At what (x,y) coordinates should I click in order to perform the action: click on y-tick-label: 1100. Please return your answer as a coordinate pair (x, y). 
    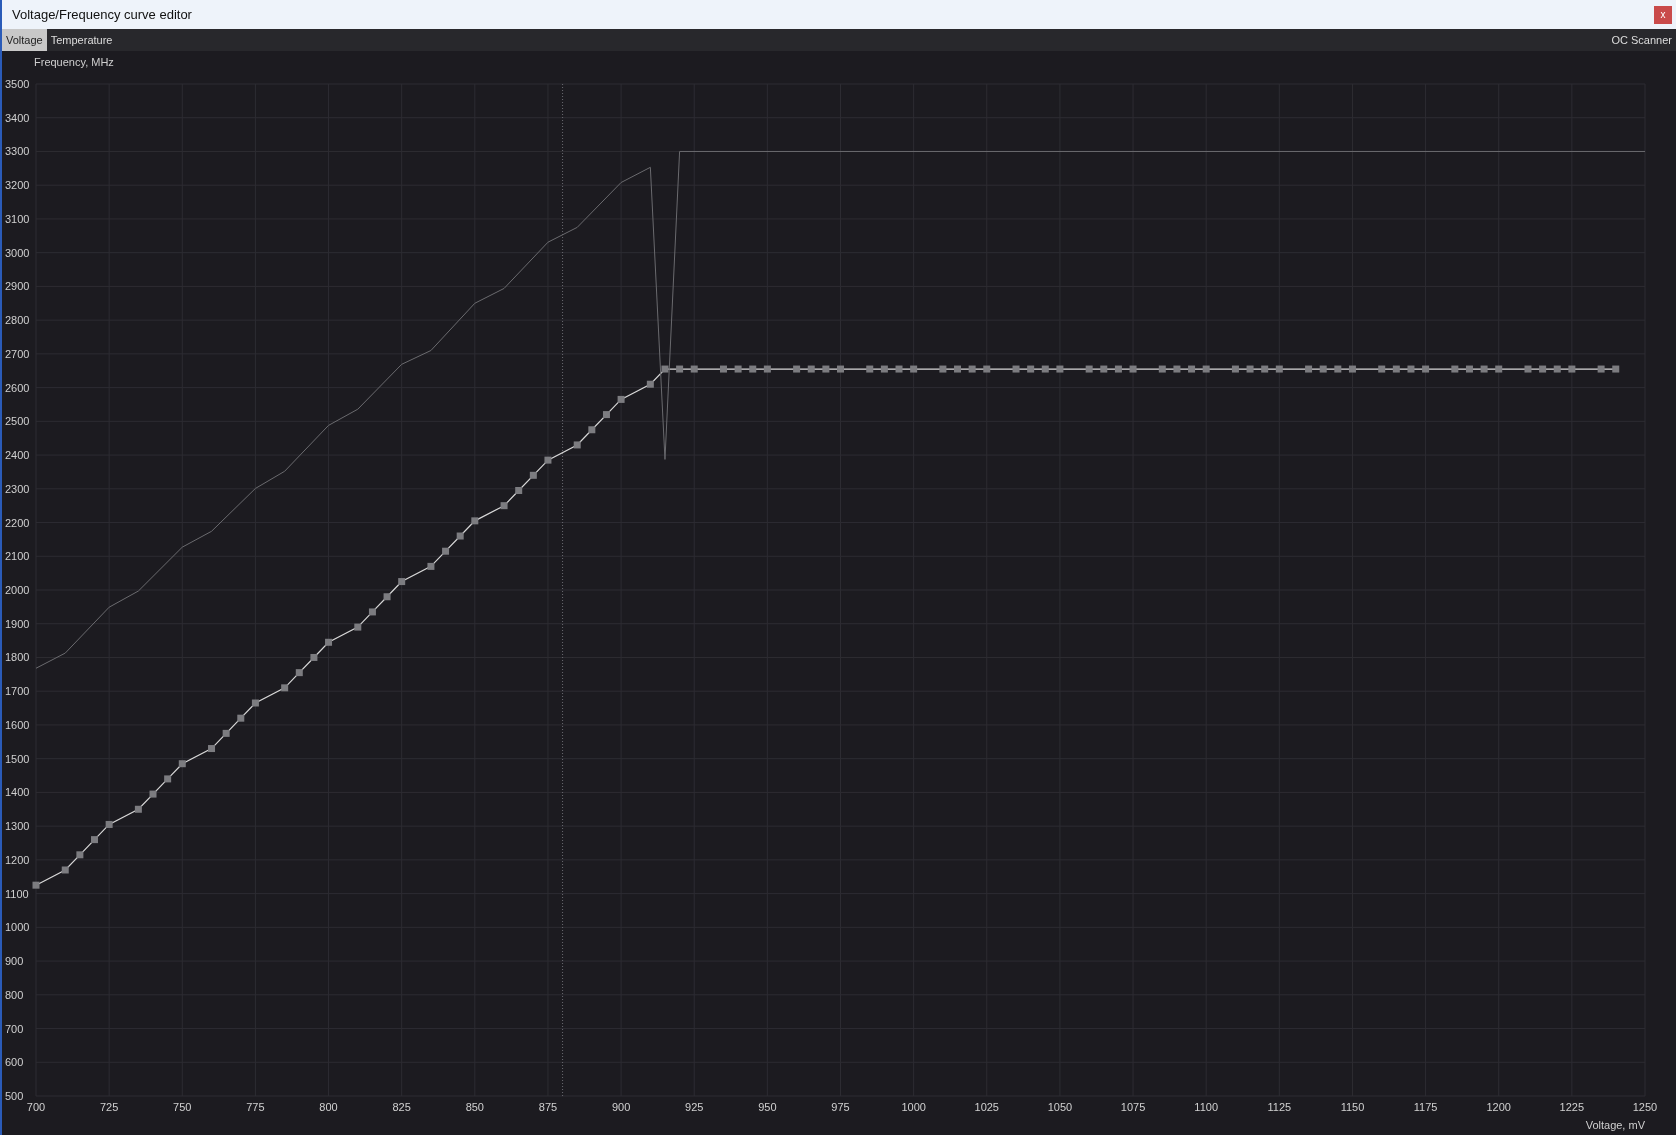
    Looking at the image, I should click on (17, 893).